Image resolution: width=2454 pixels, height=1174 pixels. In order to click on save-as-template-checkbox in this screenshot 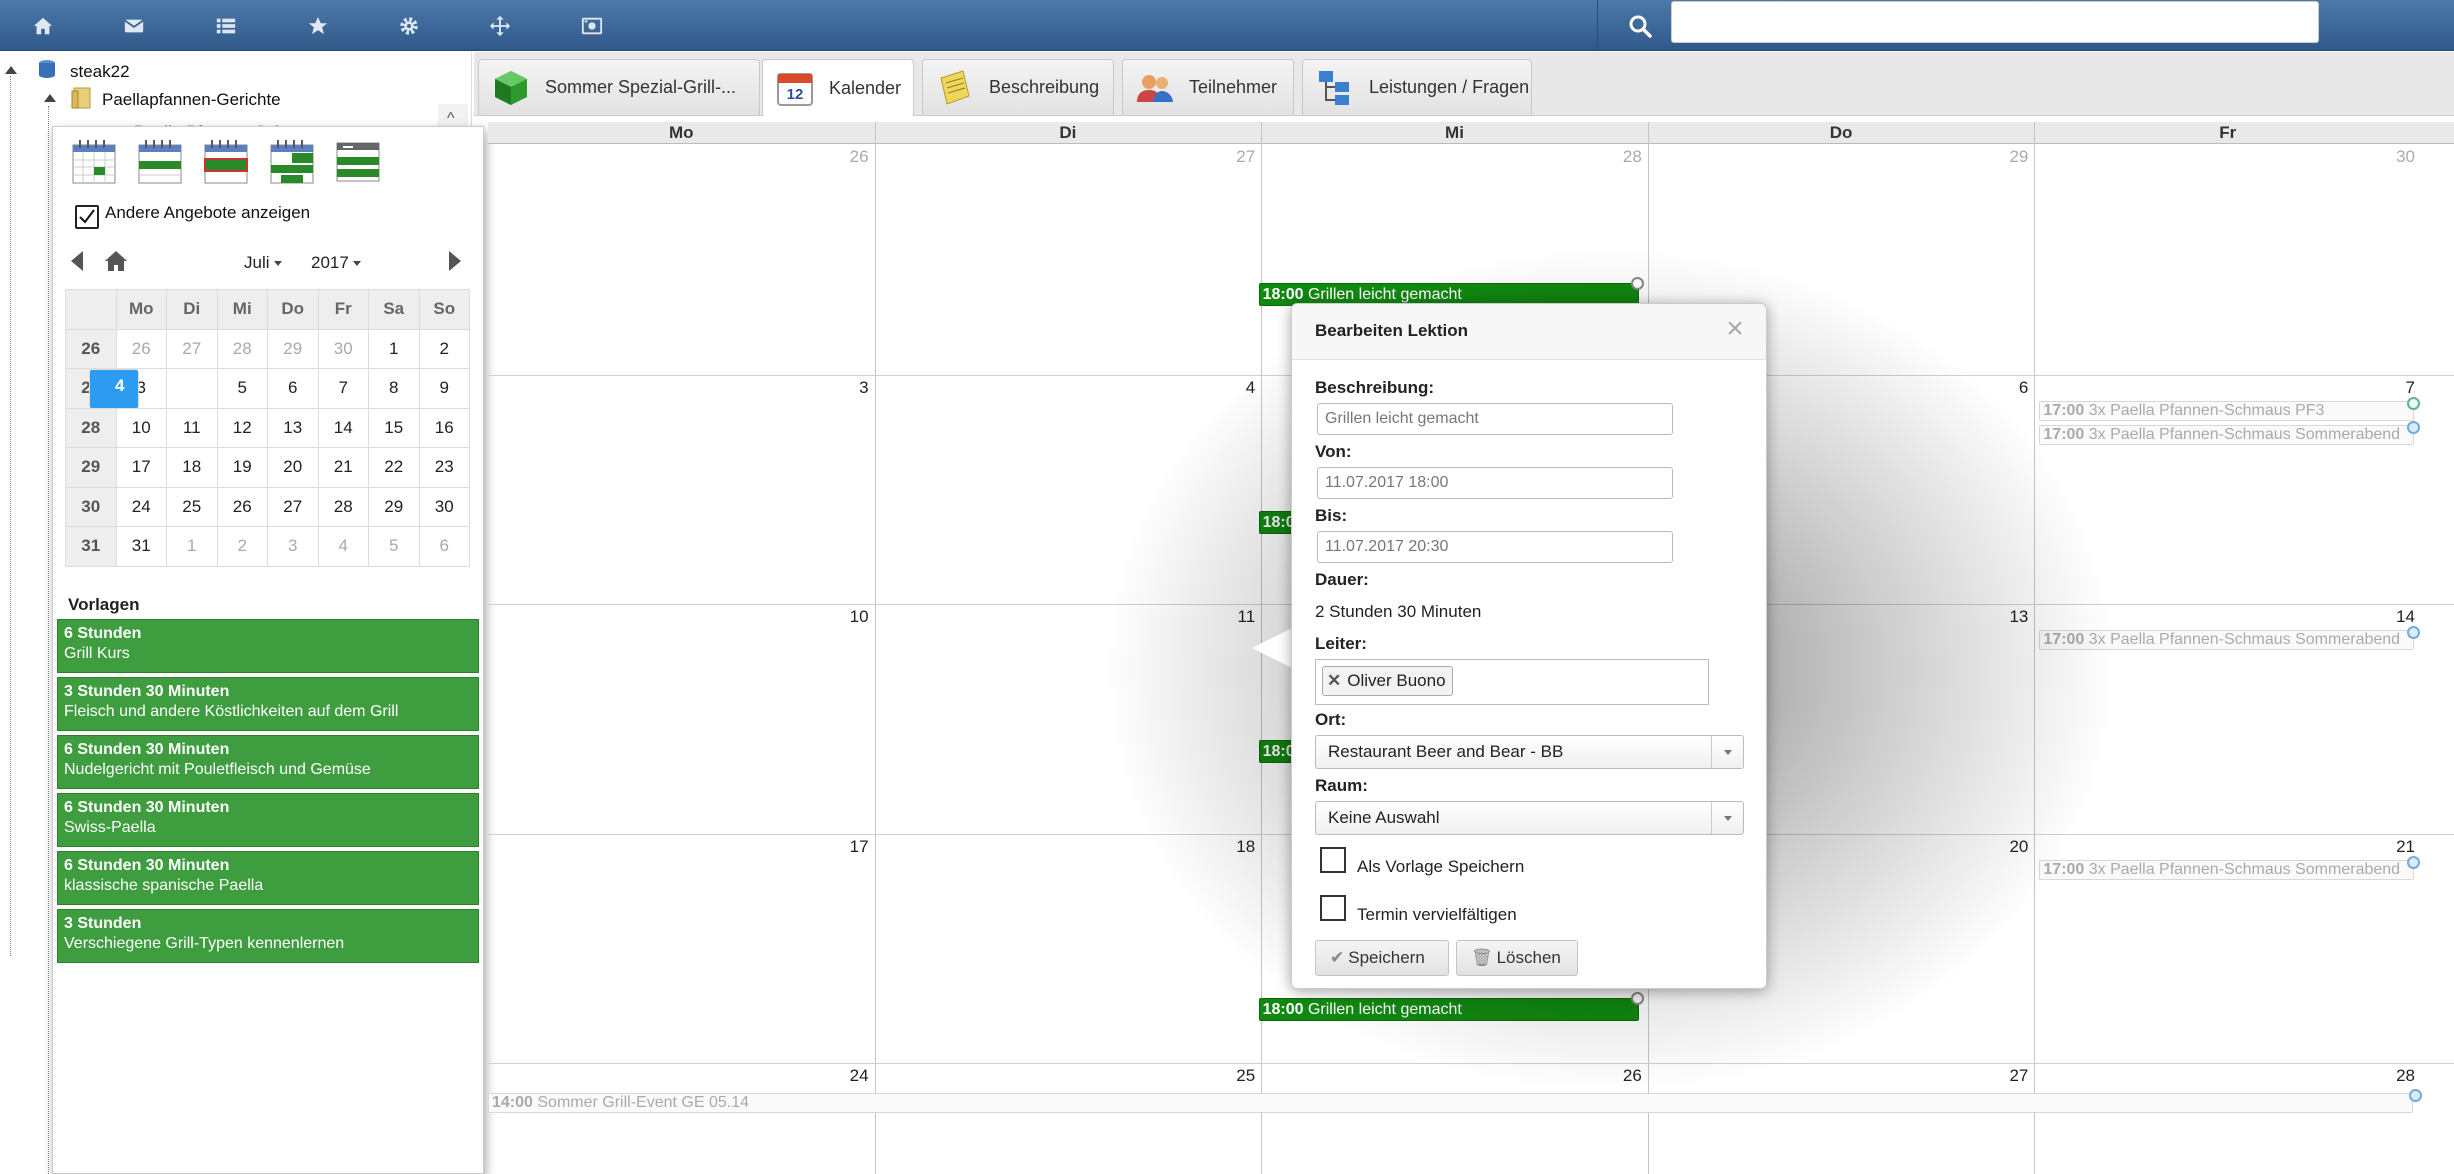, I will do `click(1333, 860)`.